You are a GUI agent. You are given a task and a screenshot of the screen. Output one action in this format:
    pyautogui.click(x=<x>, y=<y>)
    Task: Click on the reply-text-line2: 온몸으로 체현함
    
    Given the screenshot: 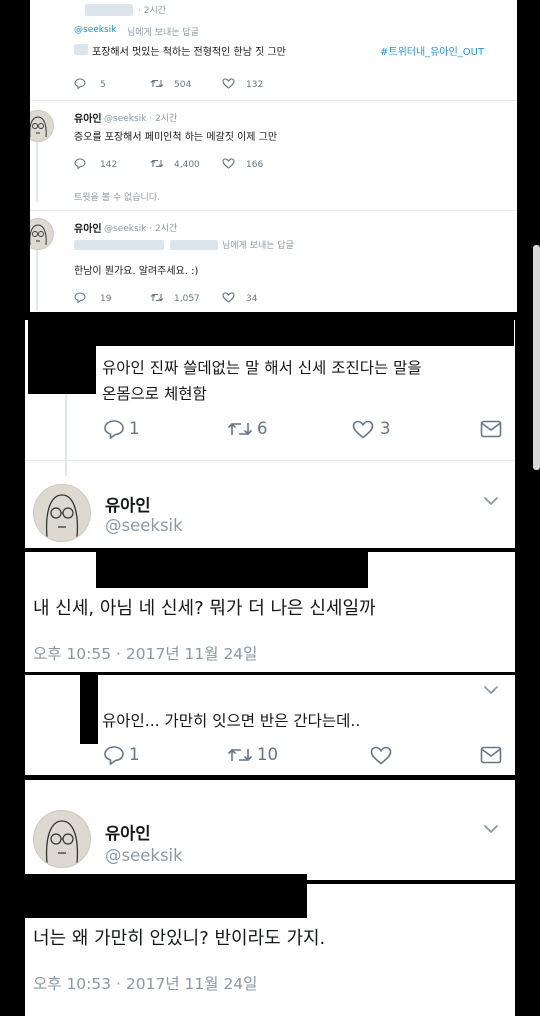 What is the action you would take?
    pyautogui.click(x=154, y=394)
    